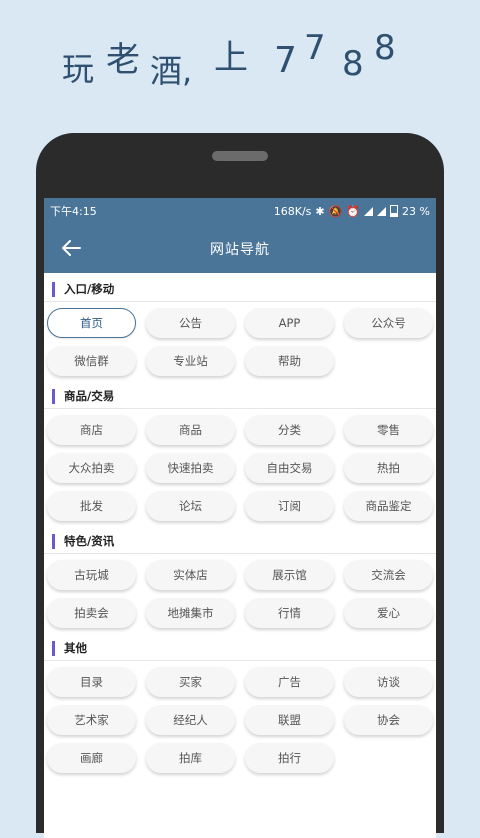  I want to click on section-header: 商品/交易, so click(240, 396).